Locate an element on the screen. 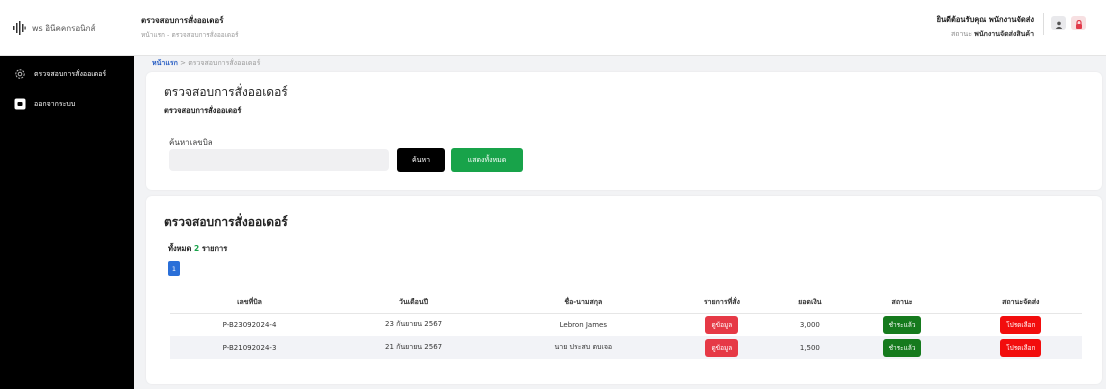  search-label: ค้นหาเลขบิล is located at coordinates (191, 142).